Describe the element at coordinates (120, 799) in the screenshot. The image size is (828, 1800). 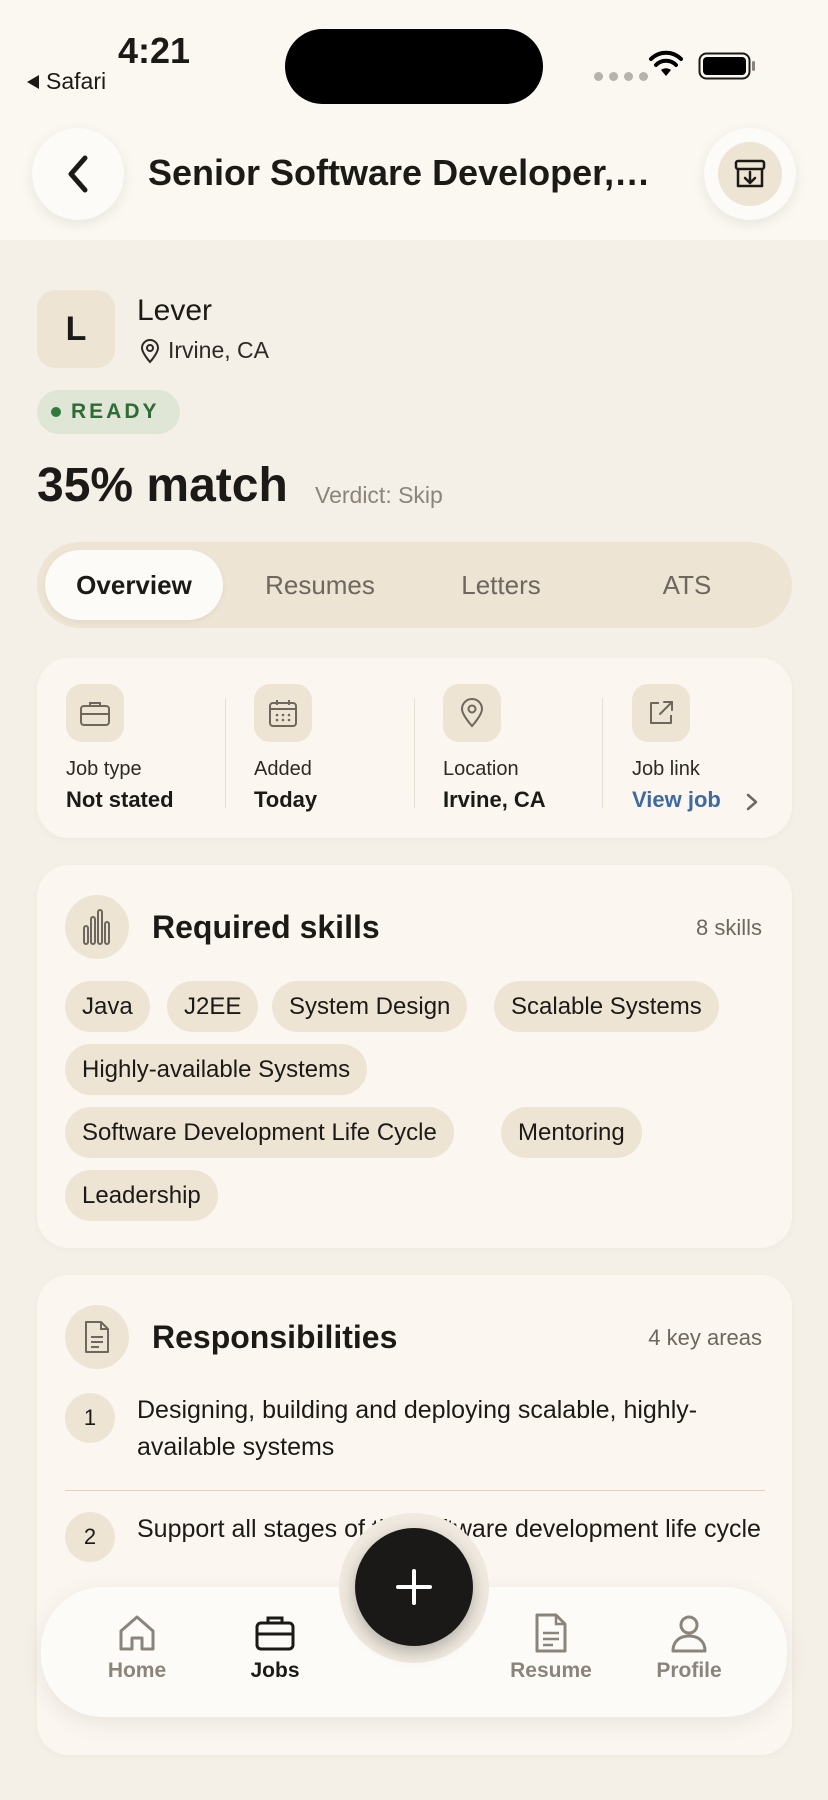
I see `info-value: Not stated` at that location.